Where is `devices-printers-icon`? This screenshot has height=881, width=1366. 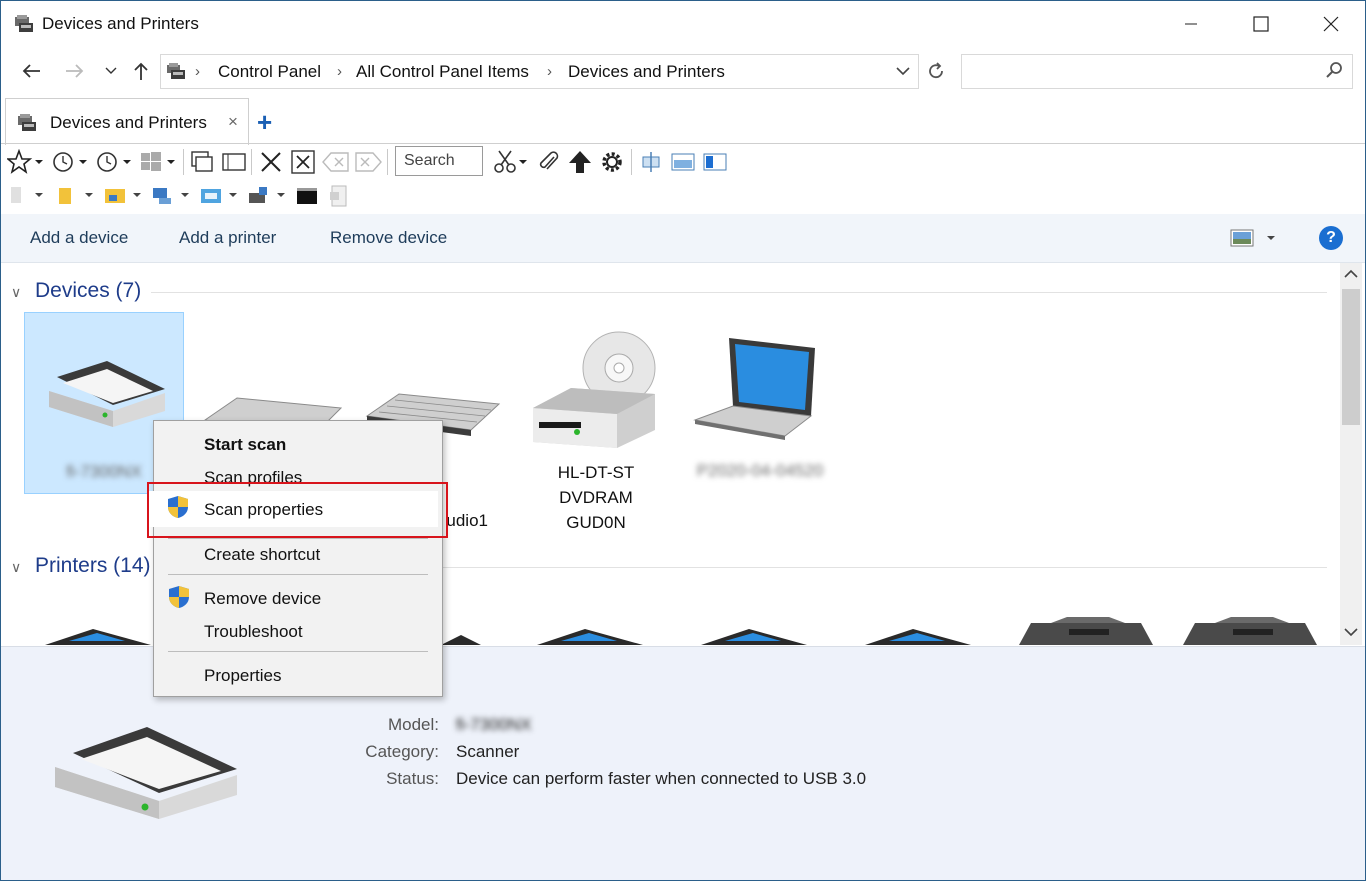
devices-printers-icon is located at coordinates (176, 71).